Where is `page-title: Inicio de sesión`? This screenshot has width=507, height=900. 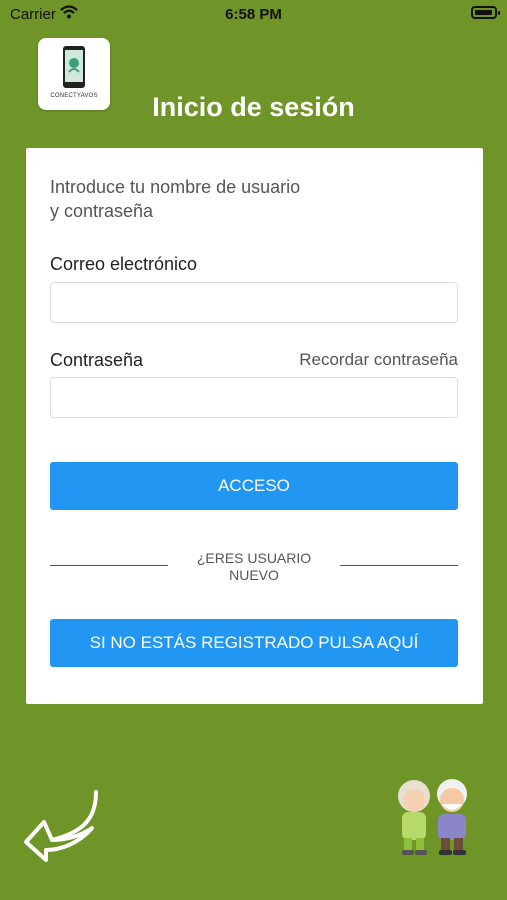 page-title: Inicio de sesión is located at coordinates (253, 107).